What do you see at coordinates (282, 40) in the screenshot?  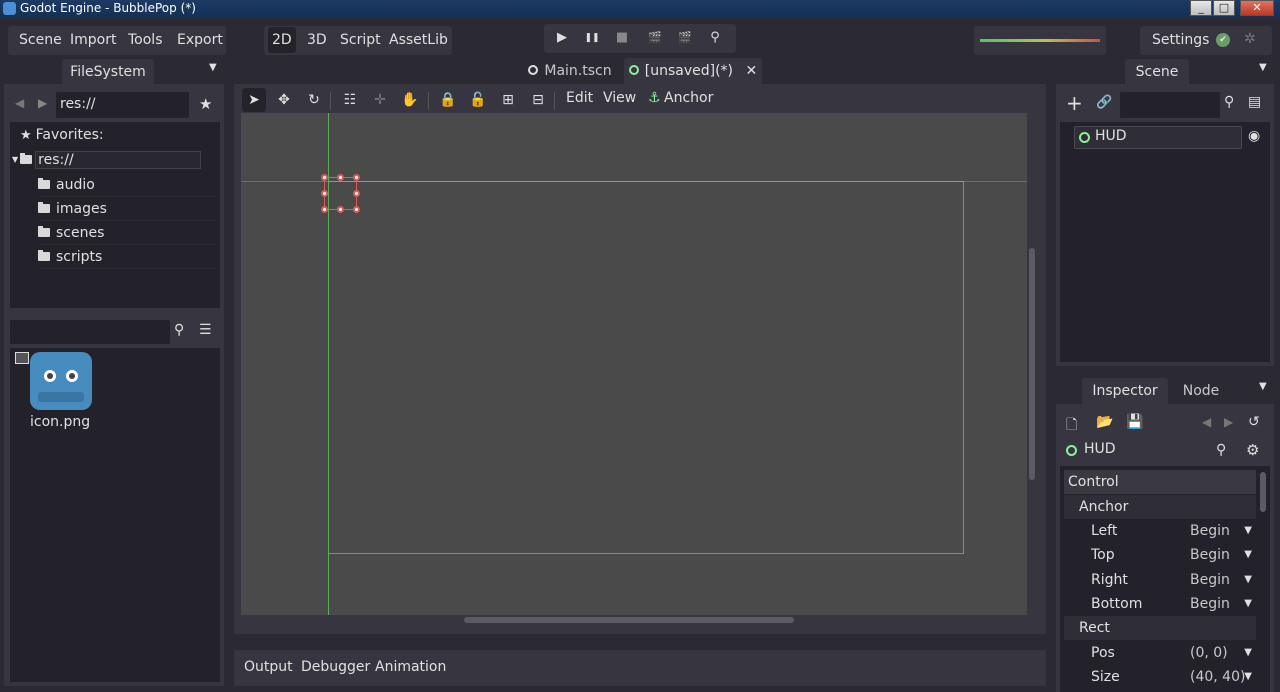 I see `mode-2d-button: 2D` at bounding box center [282, 40].